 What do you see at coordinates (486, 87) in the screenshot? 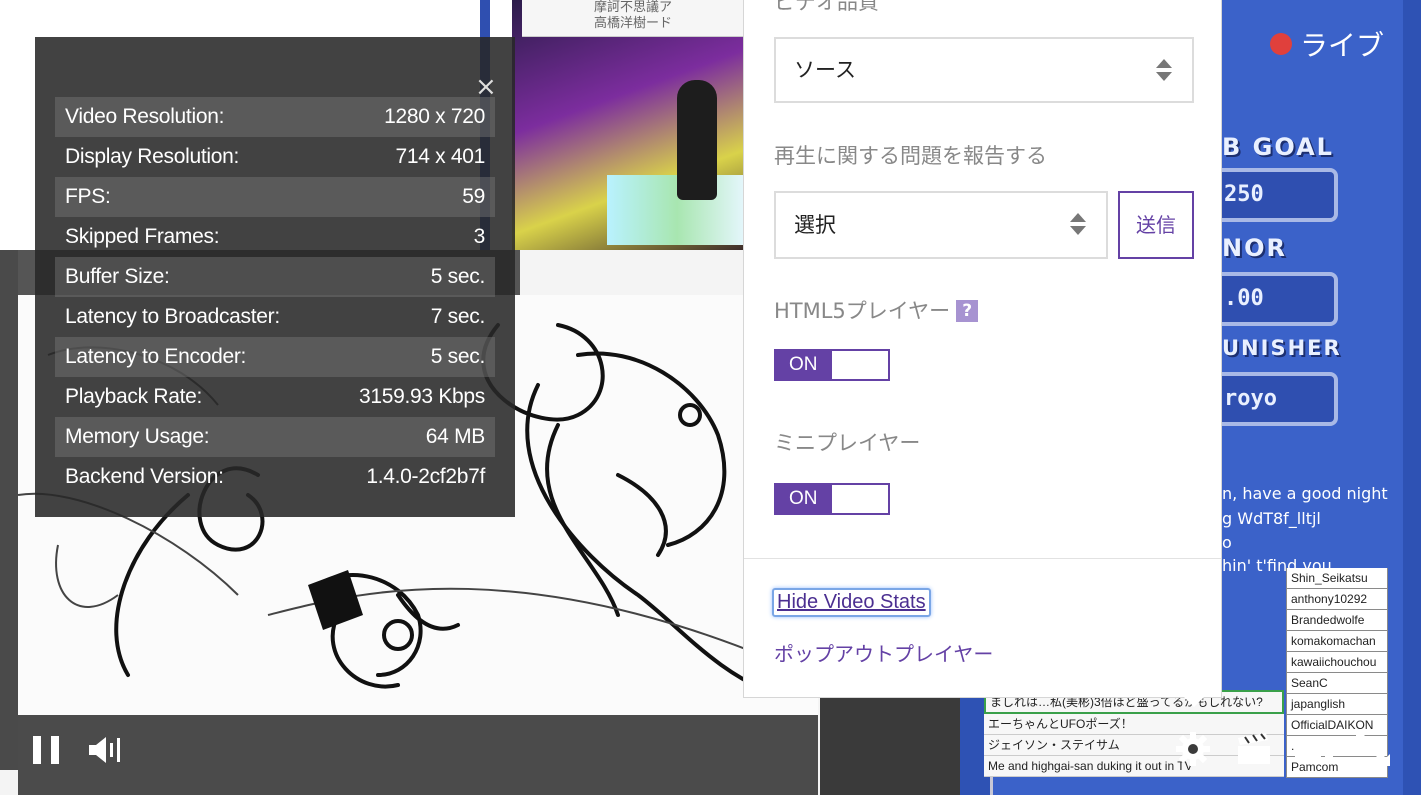
I see `close-icon: ×` at bounding box center [486, 87].